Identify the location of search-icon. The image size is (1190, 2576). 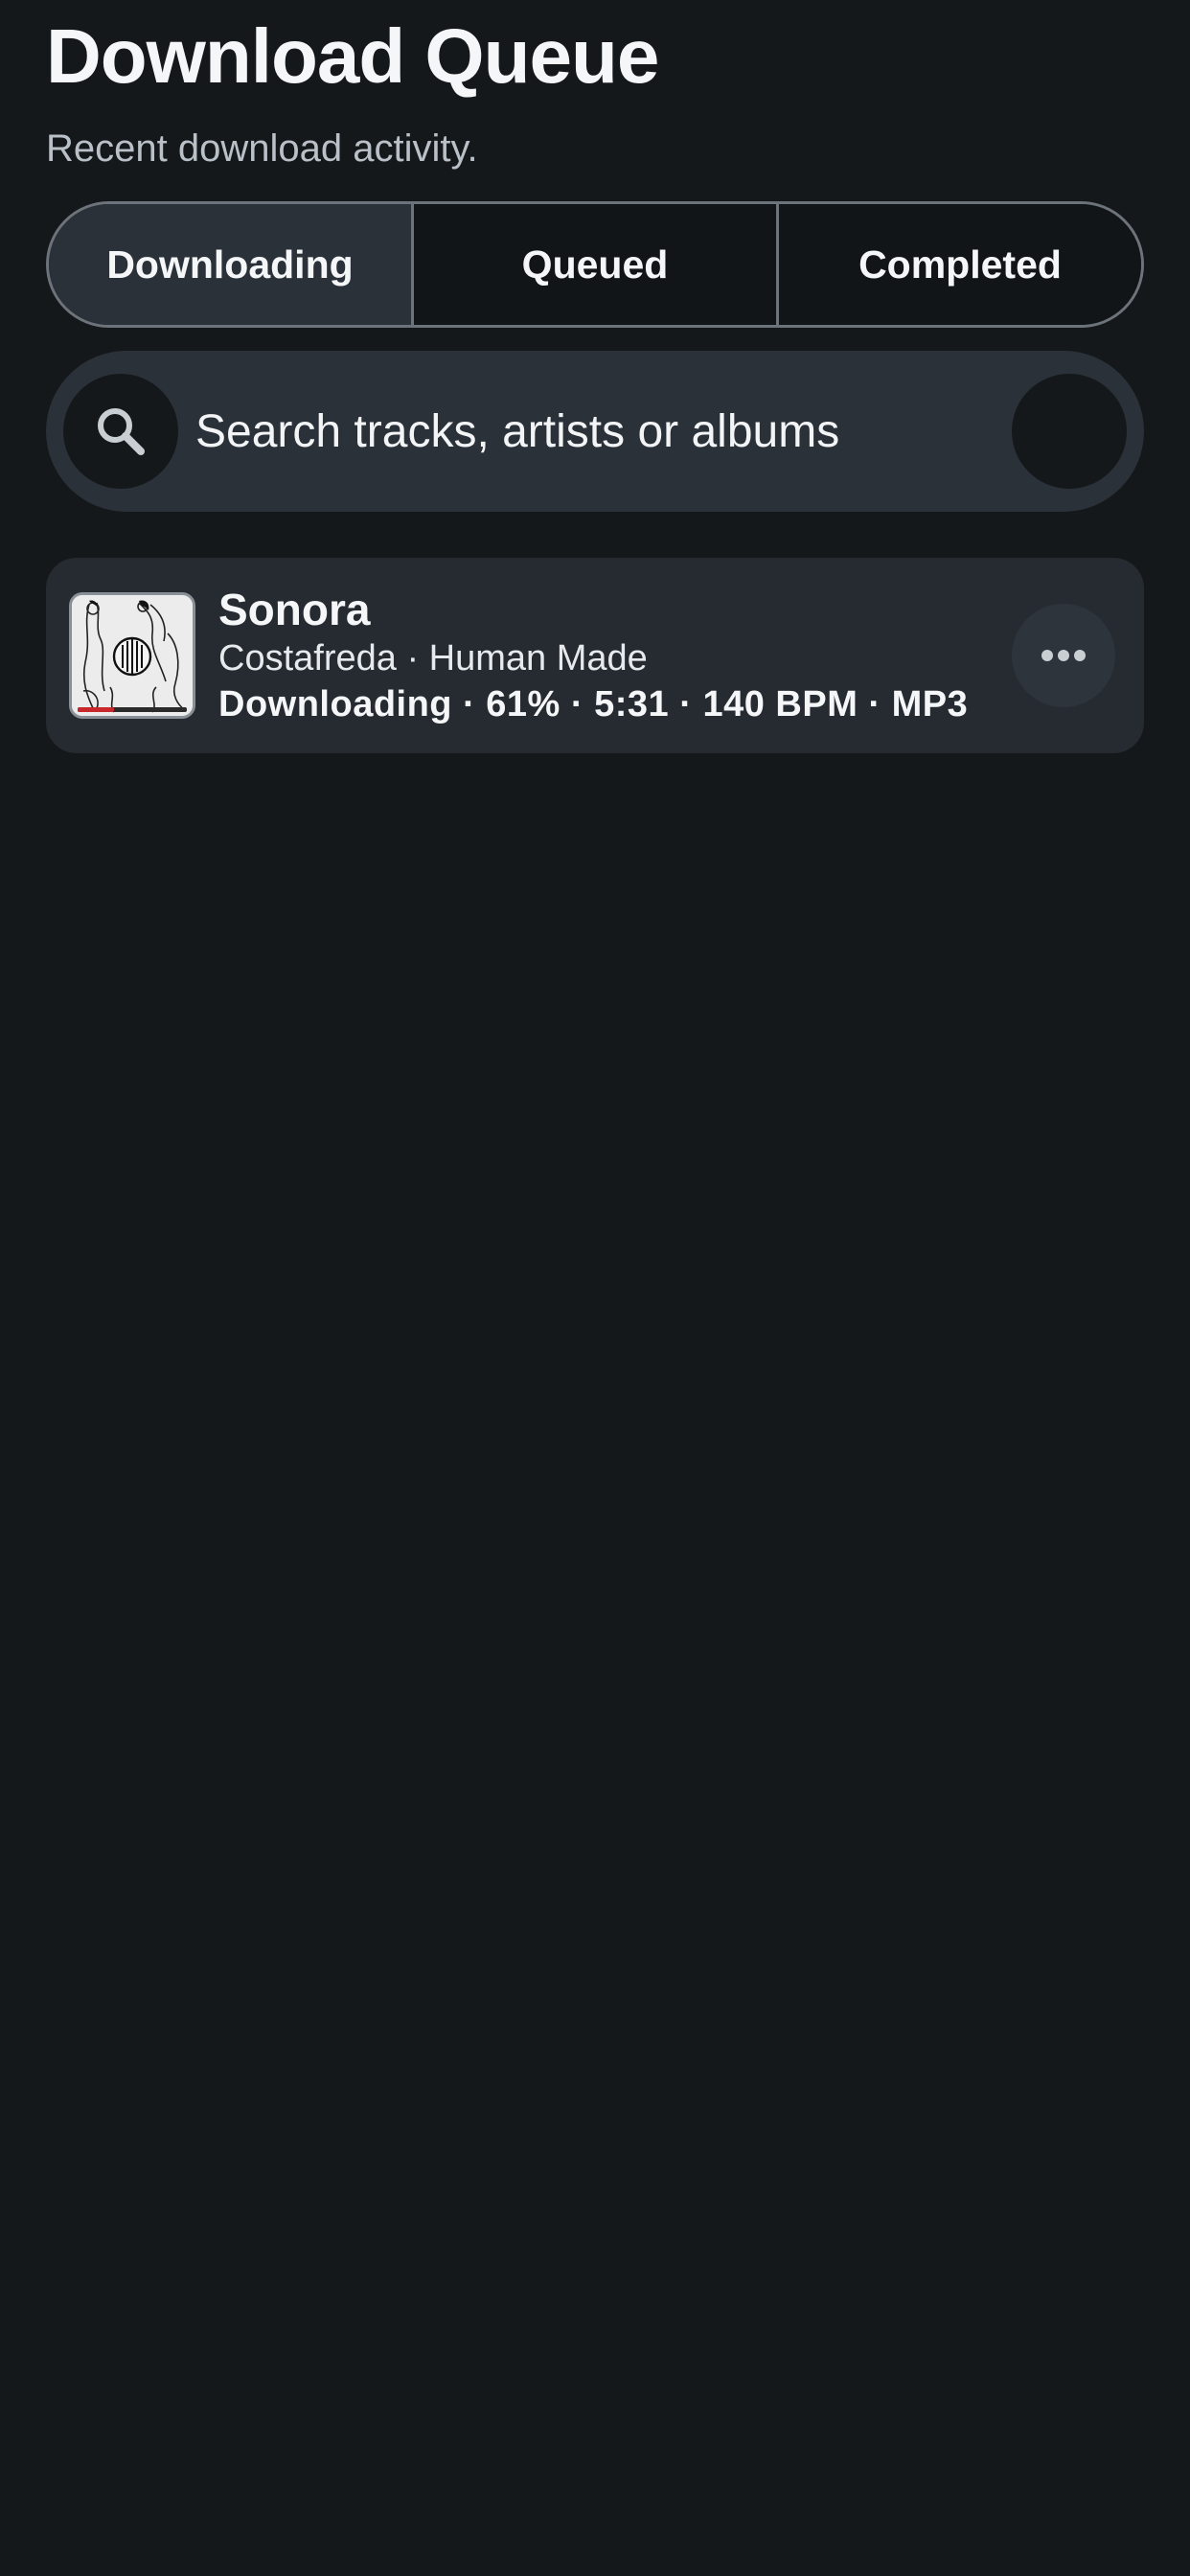
(122, 431).